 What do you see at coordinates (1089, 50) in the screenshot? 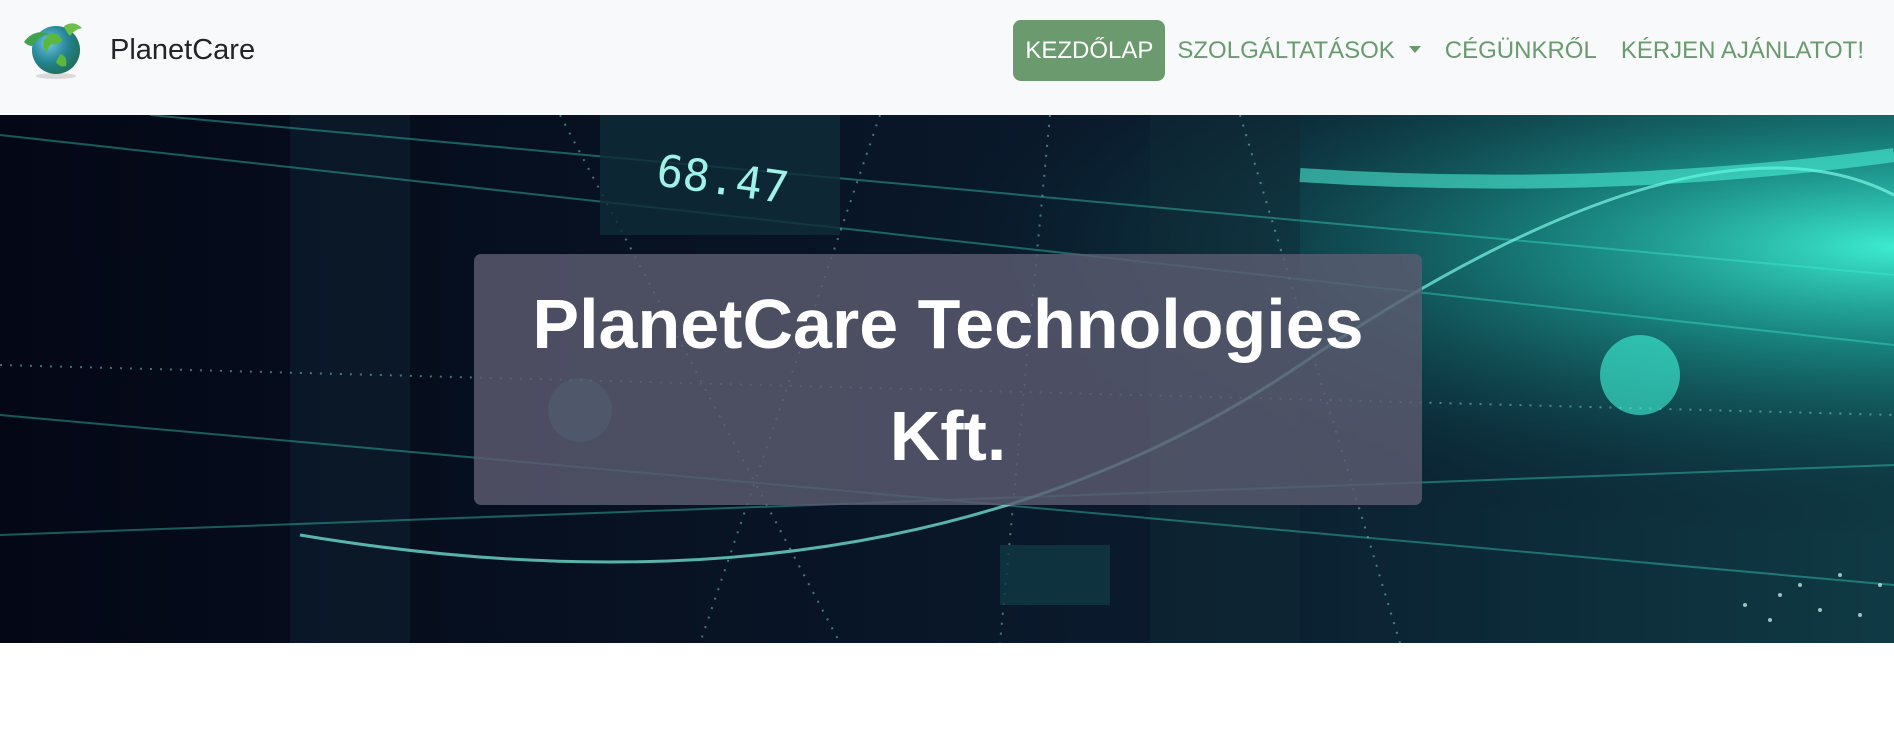
I see `nav-item-kezdolap: KEZDŐLAP` at bounding box center [1089, 50].